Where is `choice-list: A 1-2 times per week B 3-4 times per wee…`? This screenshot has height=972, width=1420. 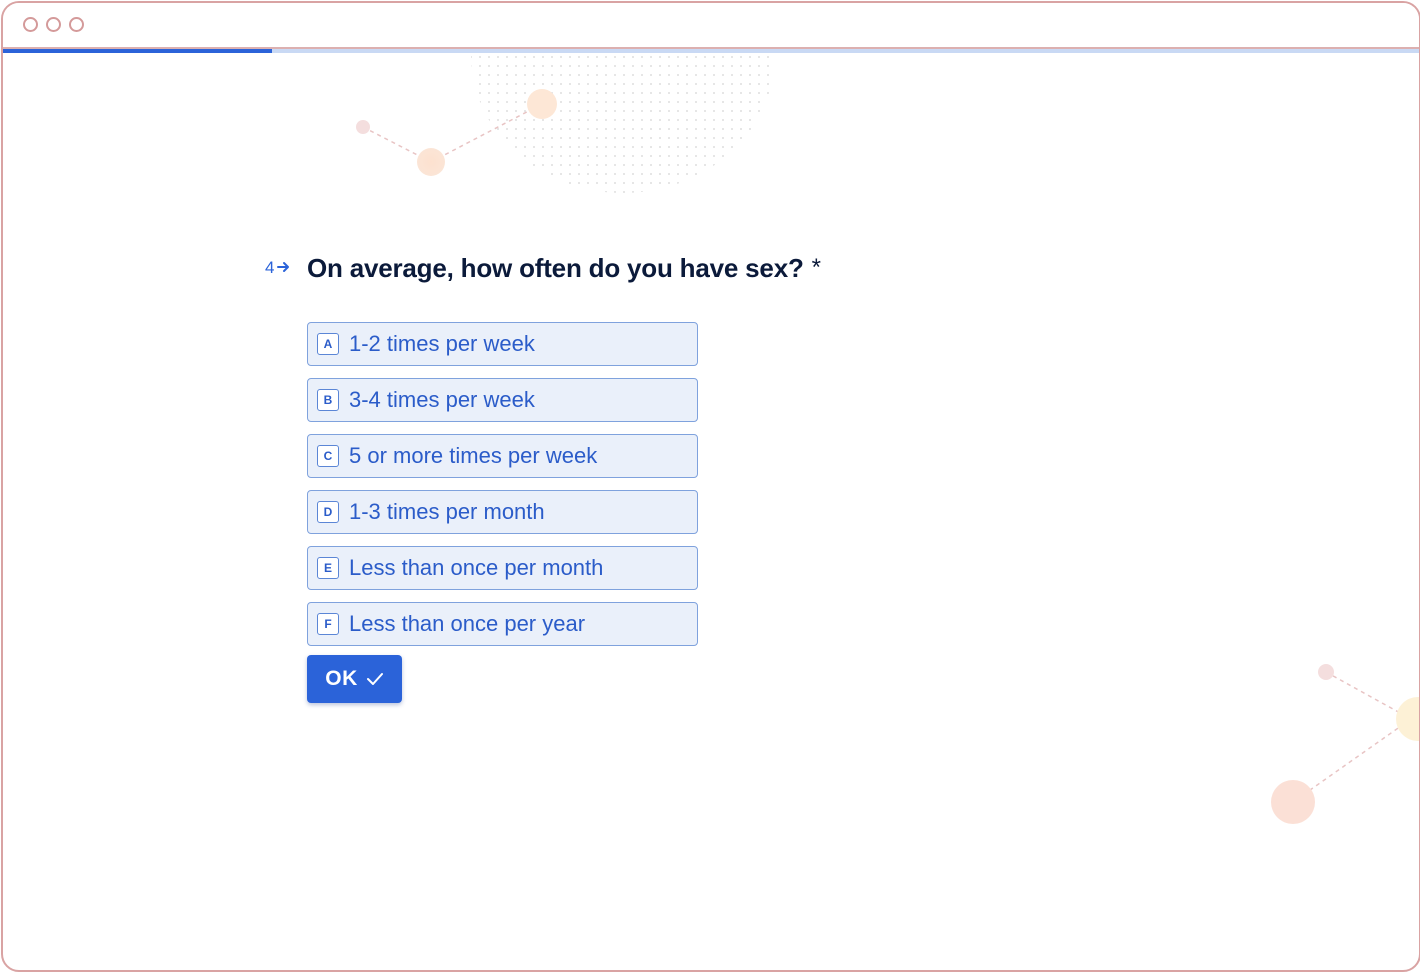
choice-list: A 1-2 times per week B 3-4 times per wee… is located at coordinates (503, 490).